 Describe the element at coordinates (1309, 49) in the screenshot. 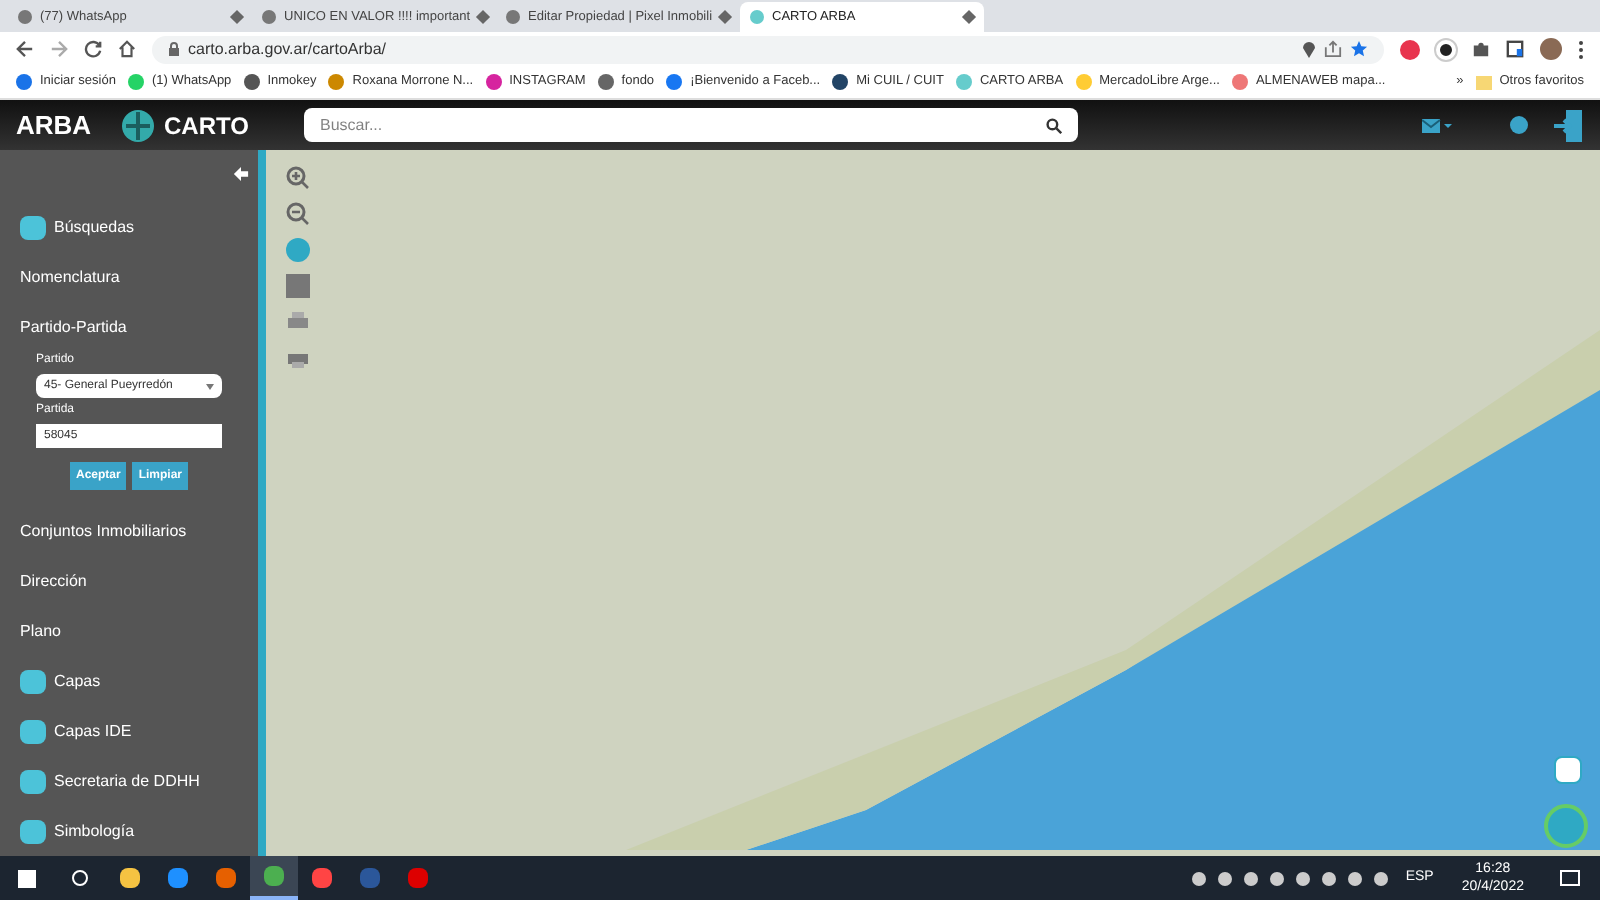

I see `location-pin-icon` at that location.